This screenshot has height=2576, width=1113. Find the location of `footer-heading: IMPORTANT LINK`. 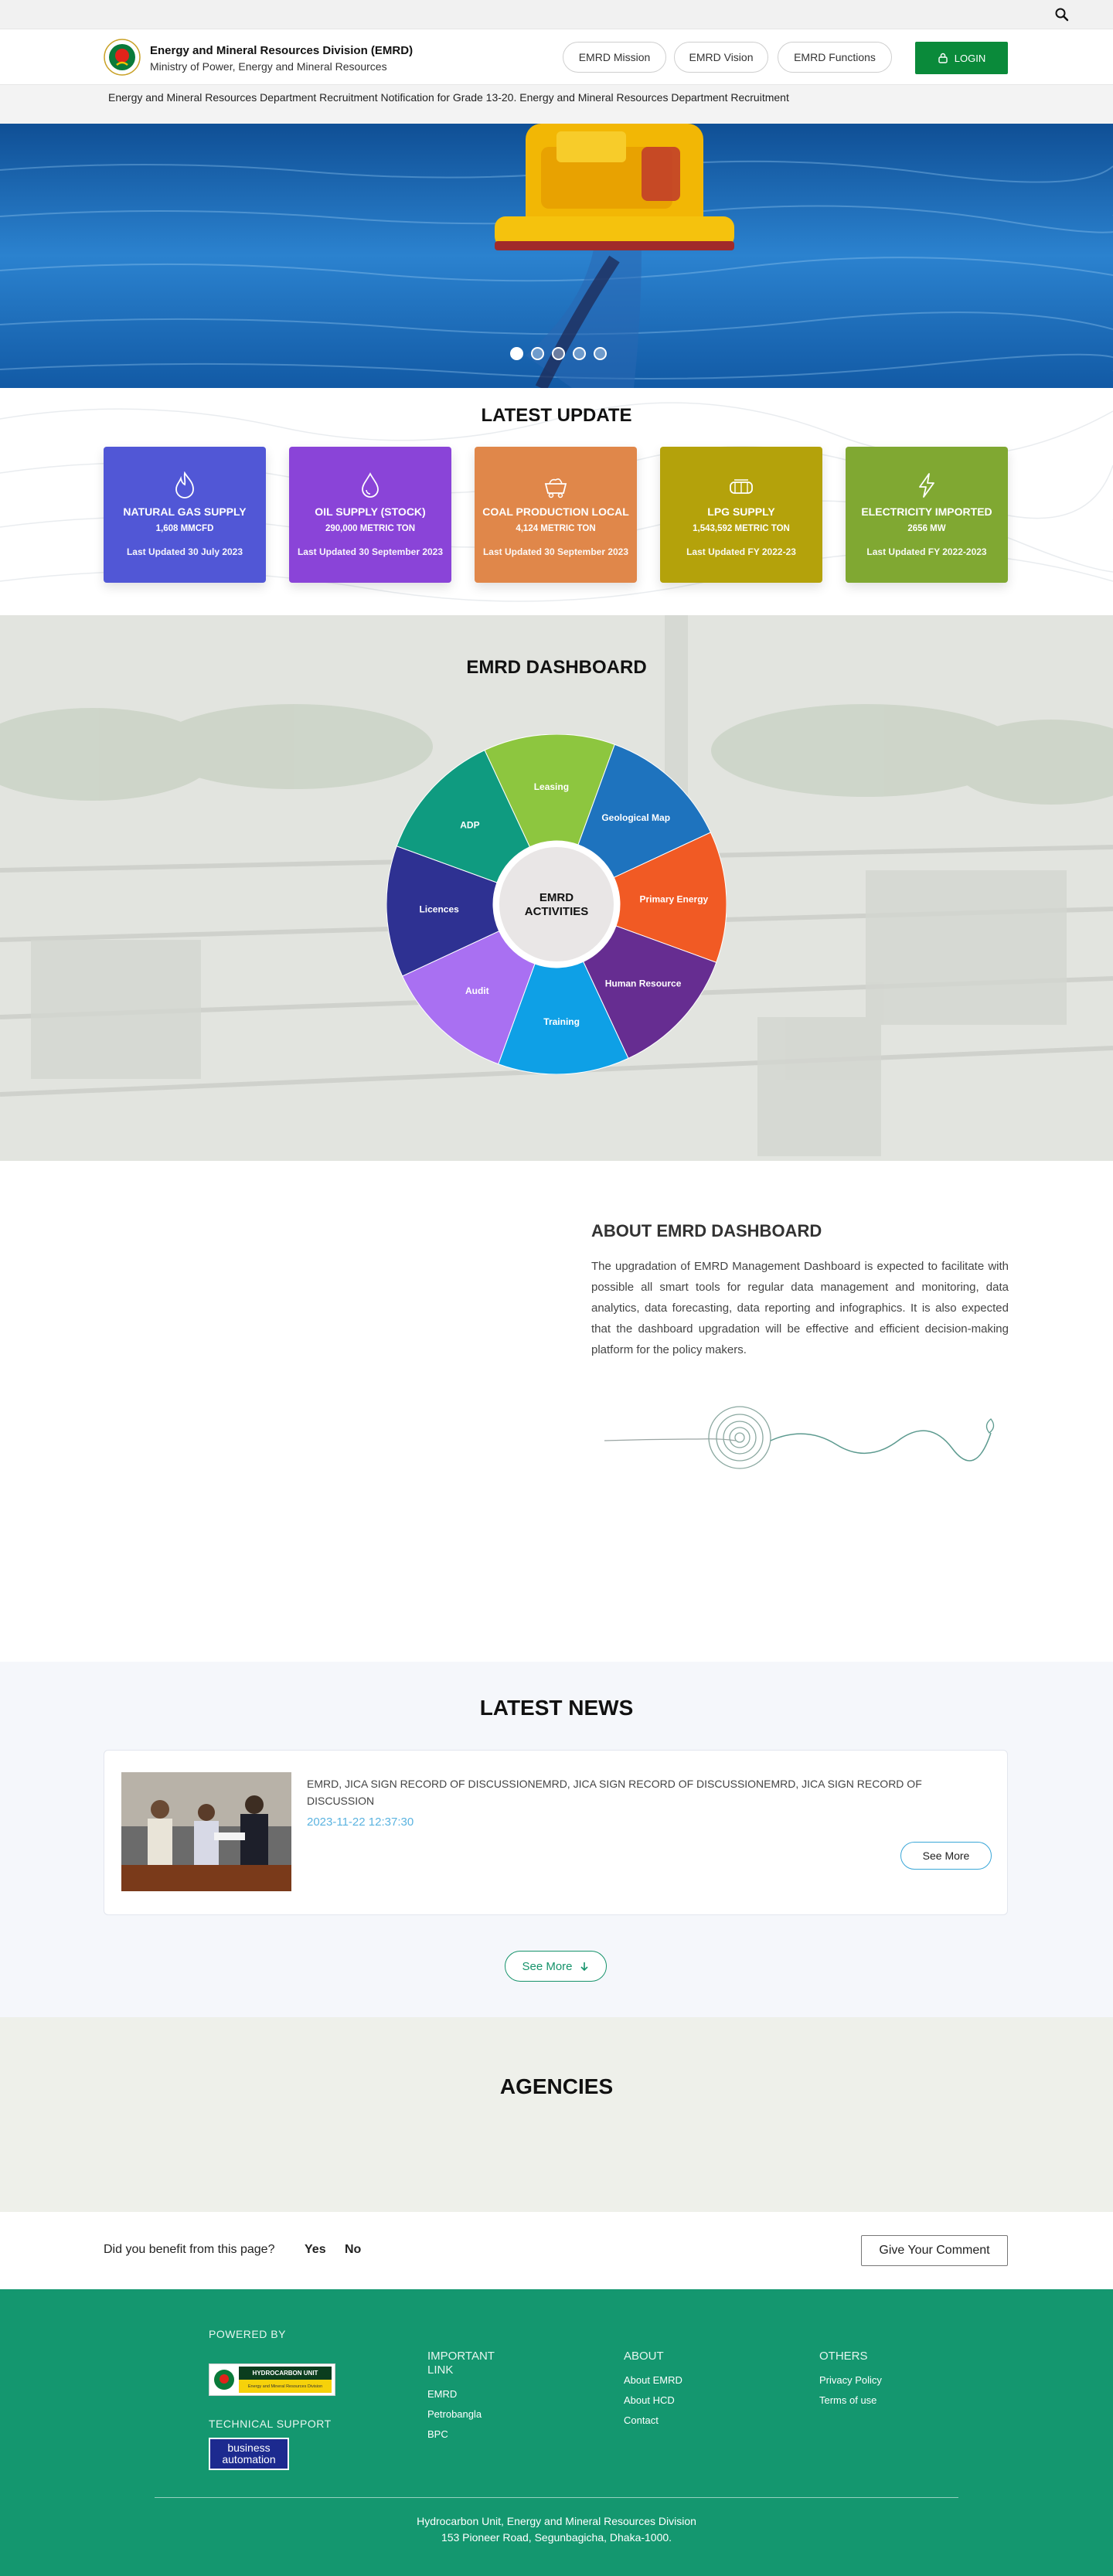

footer-heading: IMPORTANT LINK is located at coordinates (461, 2363).